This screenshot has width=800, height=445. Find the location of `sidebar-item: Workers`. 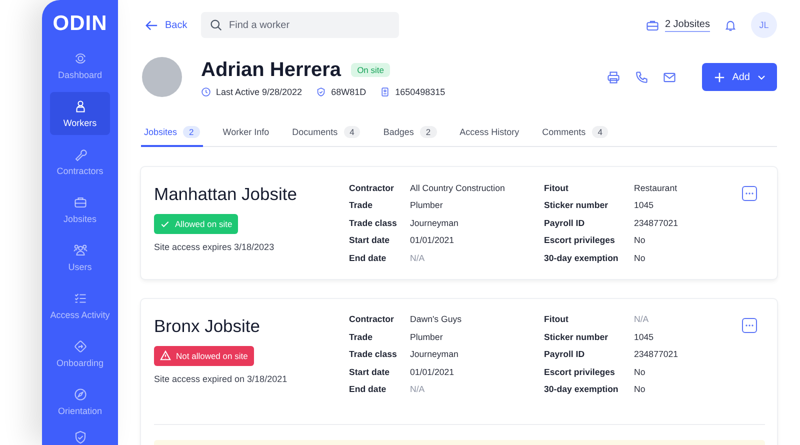

sidebar-item: Workers is located at coordinates (80, 113).